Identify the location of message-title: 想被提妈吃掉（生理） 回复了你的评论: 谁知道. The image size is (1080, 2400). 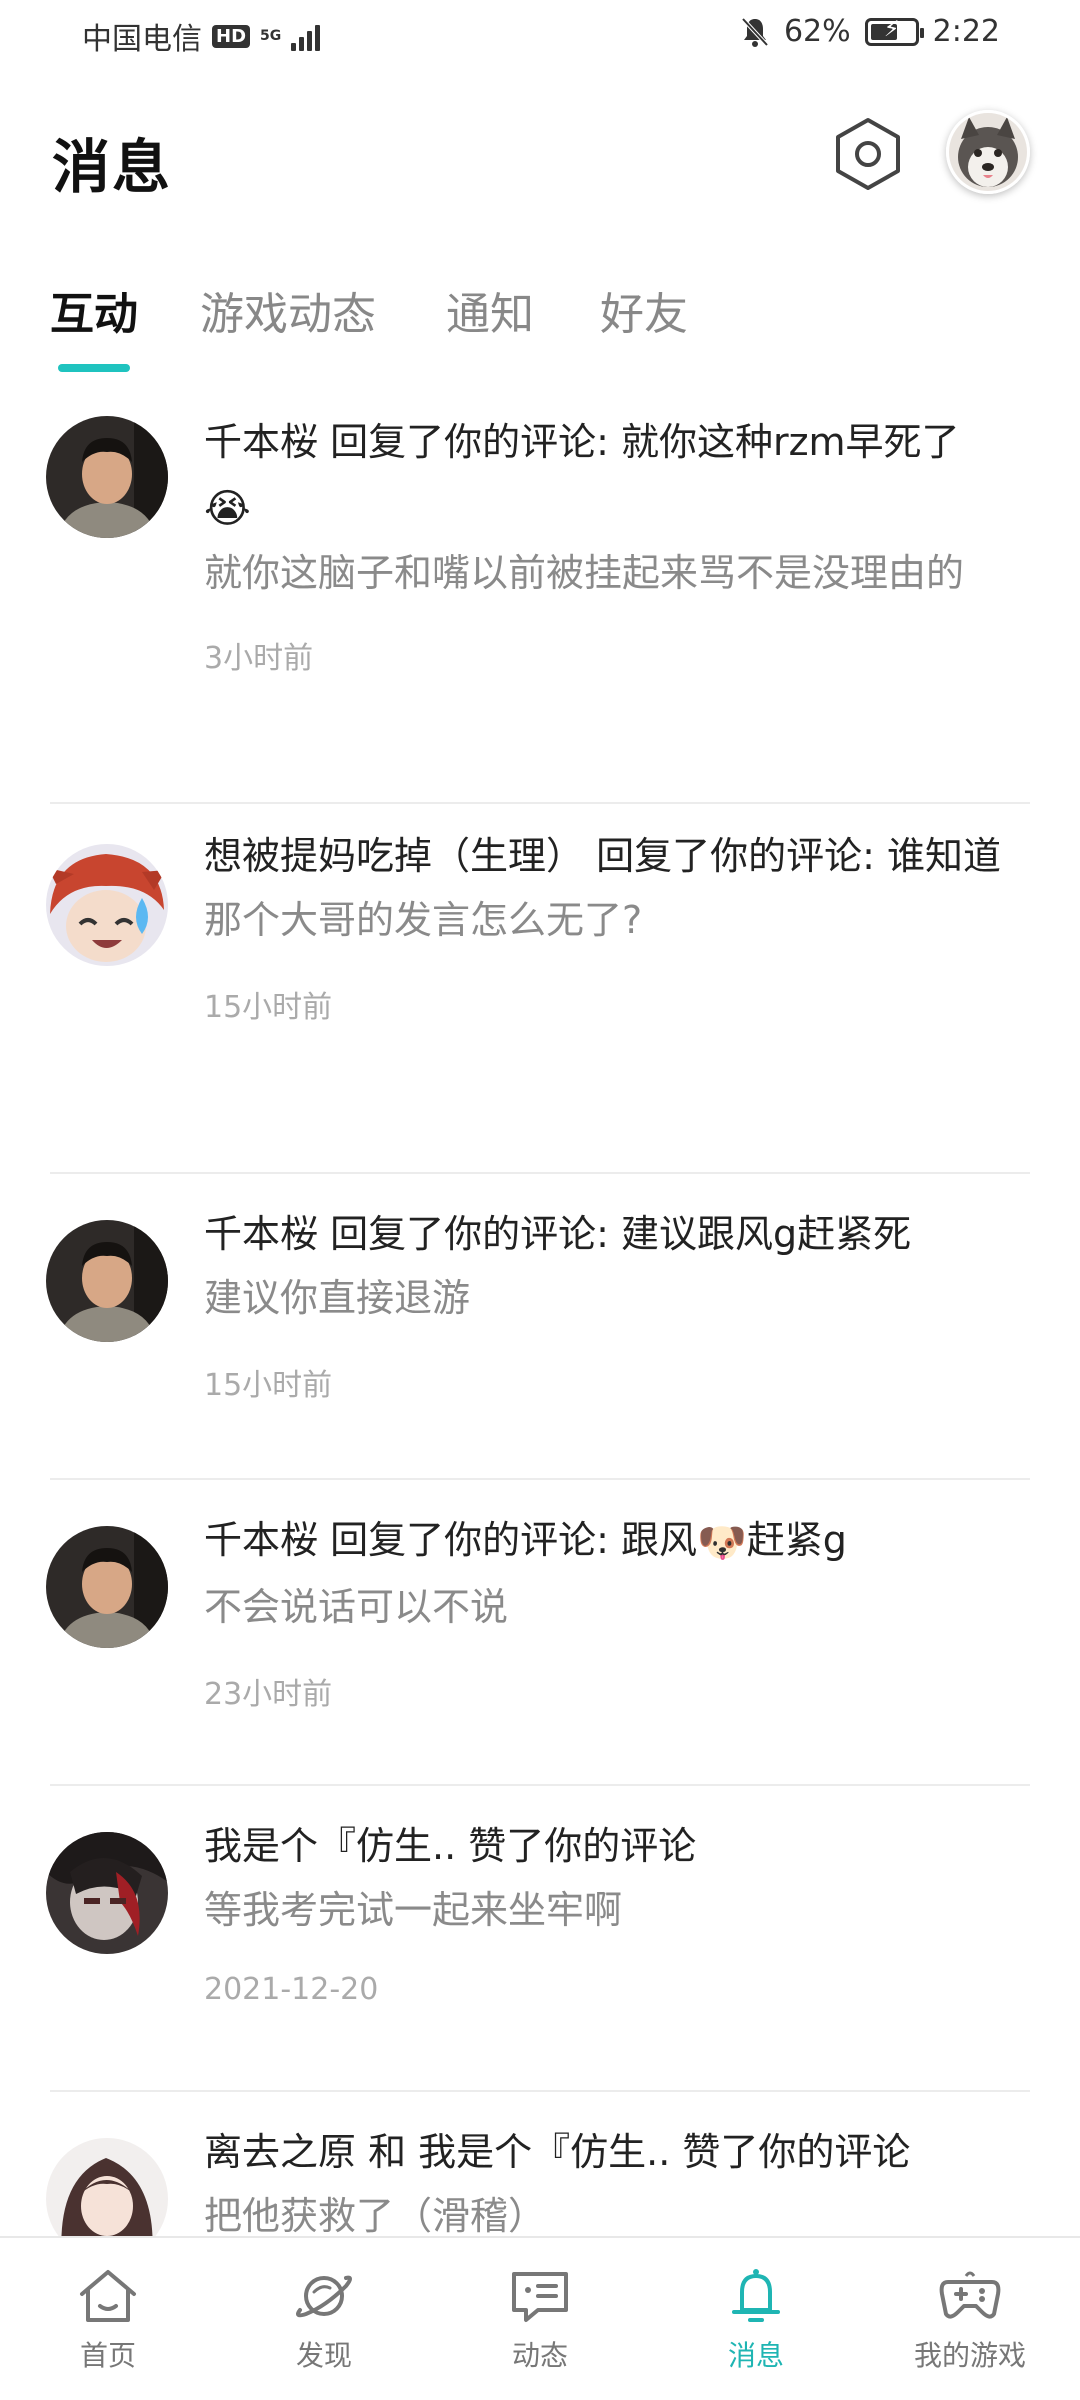
(602, 856).